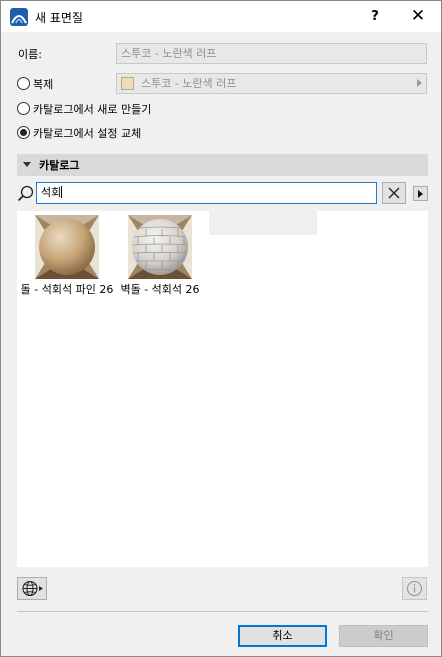 The height and width of the screenshot is (657, 442). Describe the element at coordinates (420, 193) in the screenshot. I see `catalog-more-button` at that location.